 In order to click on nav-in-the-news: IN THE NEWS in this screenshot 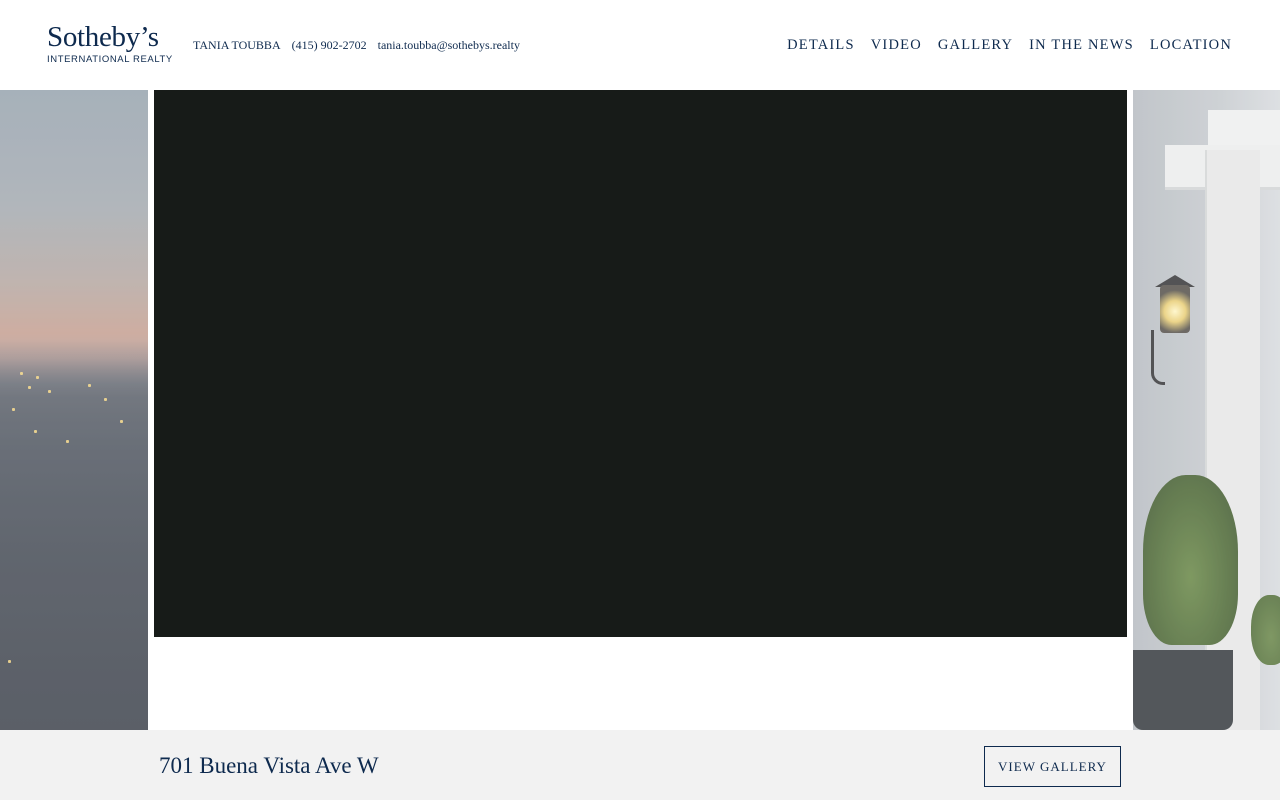, I will do `click(1081, 45)`.